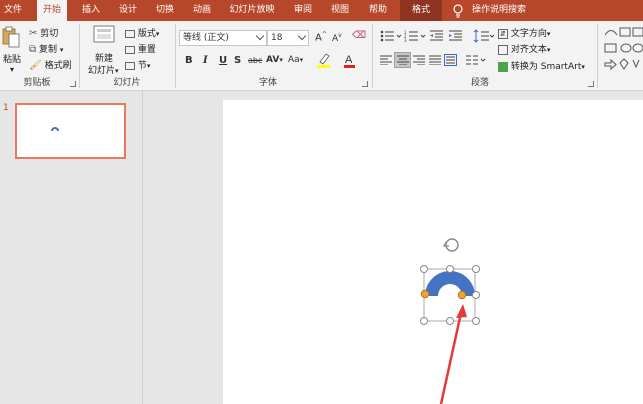 This screenshot has width=643, height=404. Describe the element at coordinates (12, 58) in the screenshot. I see `paste-label: 粘贴` at that location.